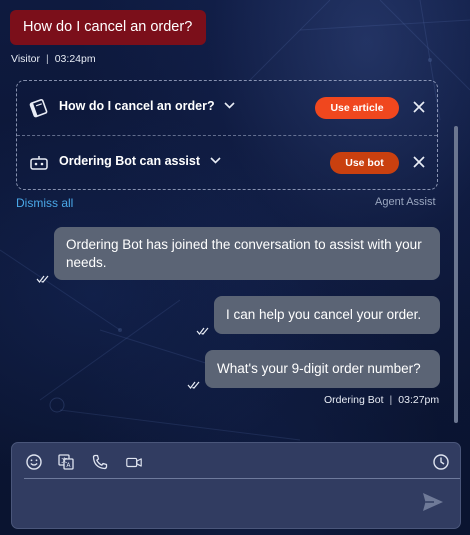 Image resolution: width=470 pixels, height=535 pixels. What do you see at coordinates (357, 108) in the screenshot?
I see `use-article-button: Use article` at bounding box center [357, 108].